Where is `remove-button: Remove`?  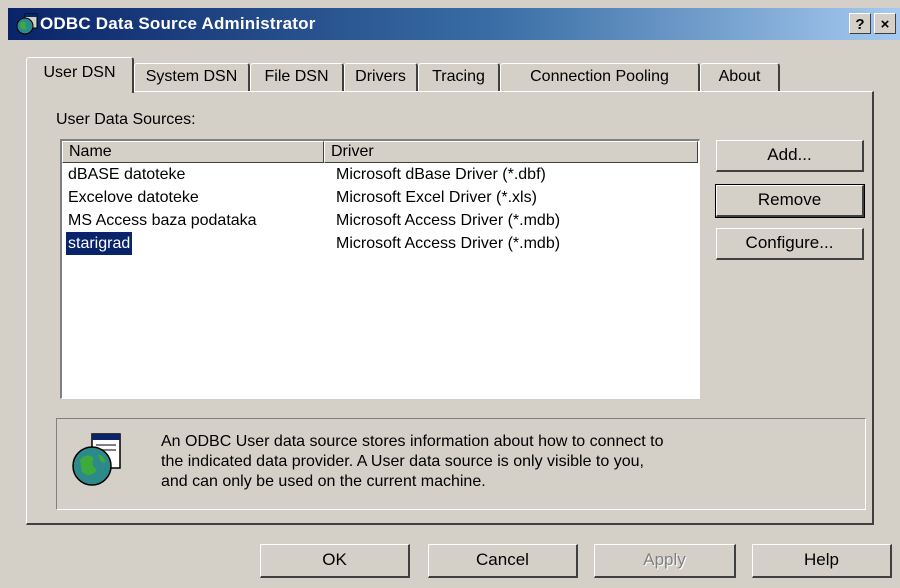 remove-button: Remove is located at coordinates (790, 201).